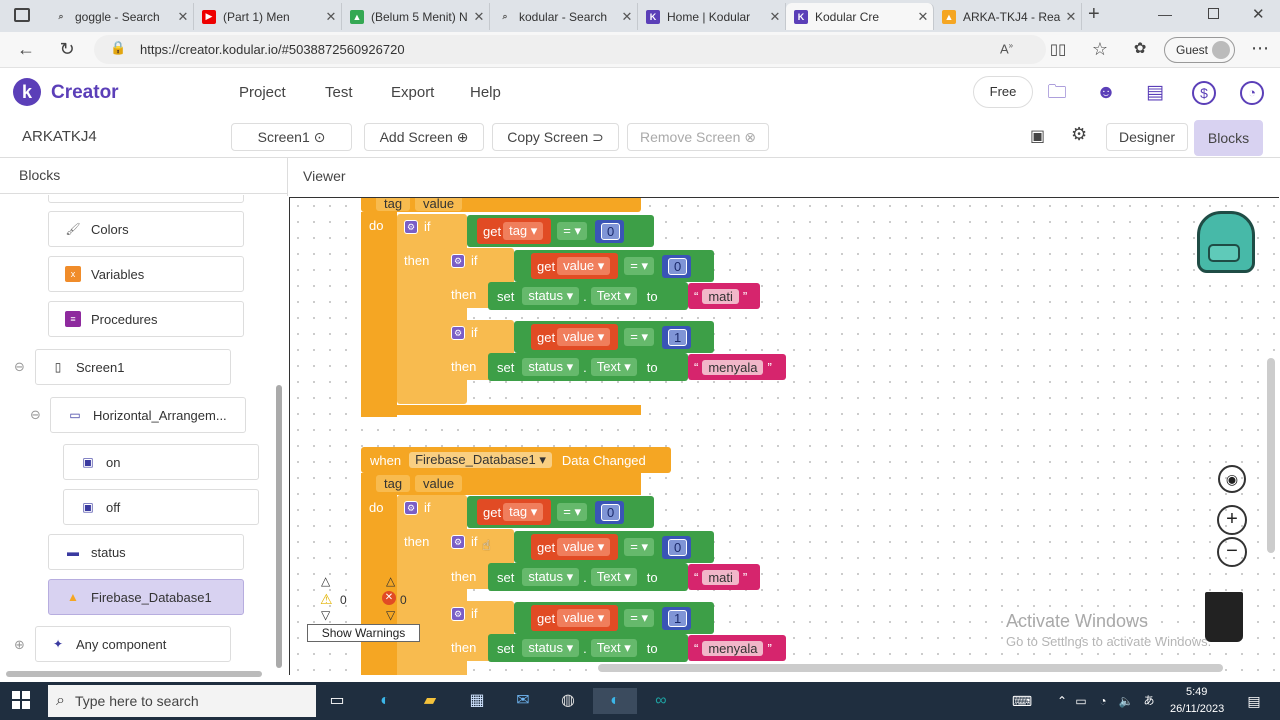 This screenshot has width=1280, height=720. Describe the element at coordinates (1003, 92) in the screenshot. I see `free-plan-button: Free` at that location.